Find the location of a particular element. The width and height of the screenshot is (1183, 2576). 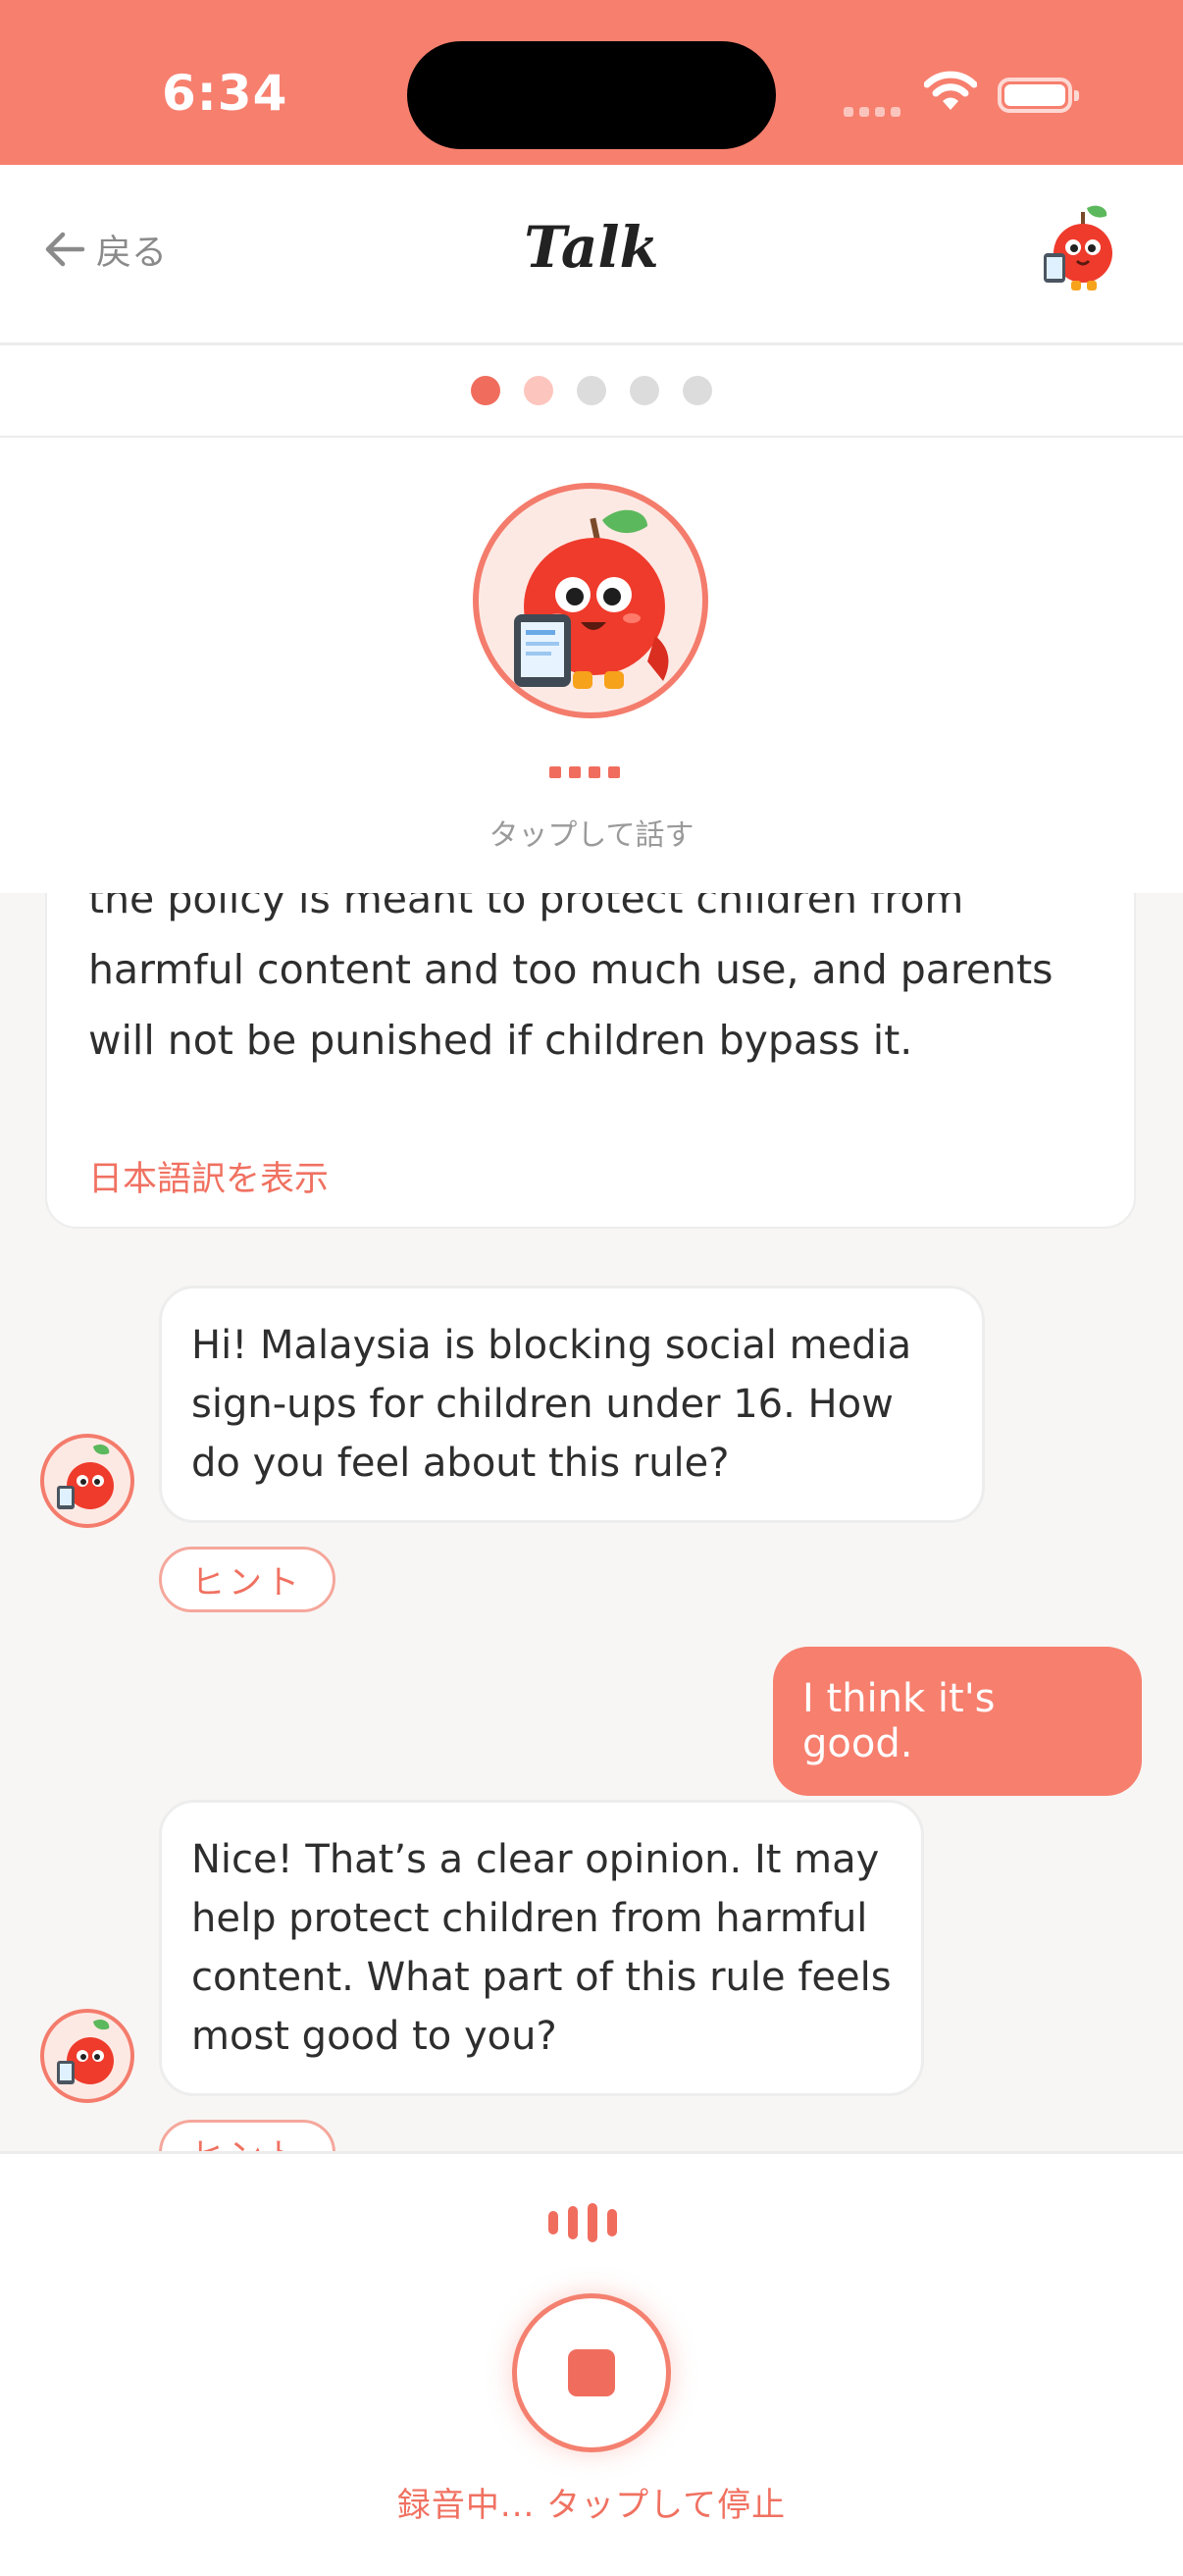

signal-icon is located at coordinates (875, 111).